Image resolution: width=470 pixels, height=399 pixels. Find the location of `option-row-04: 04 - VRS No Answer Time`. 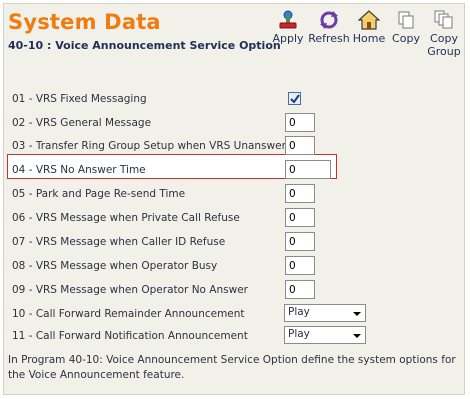

option-row-04: 04 - VRS No Answer Time is located at coordinates (233, 171).